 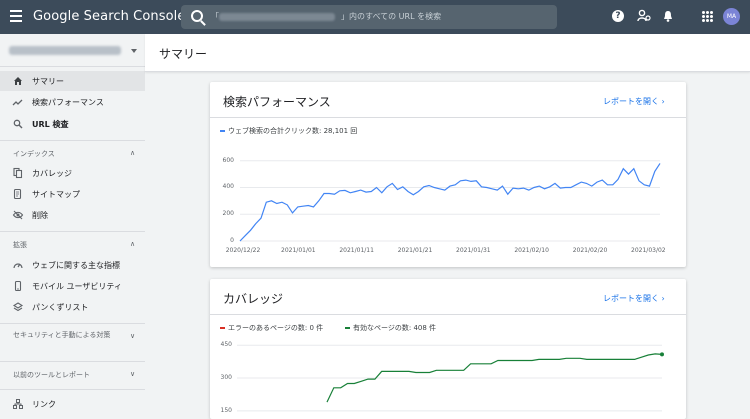 What do you see at coordinates (72, 341) in the screenshot?
I see `section-security: セキュリティと手動による対策 ∨` at bounding box center [72, 341].